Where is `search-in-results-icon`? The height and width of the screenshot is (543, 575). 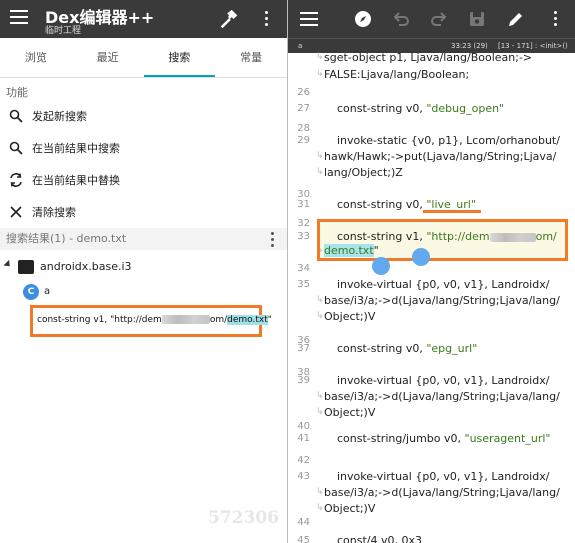 search-in-results-icon is located at coordinates (16, 148).